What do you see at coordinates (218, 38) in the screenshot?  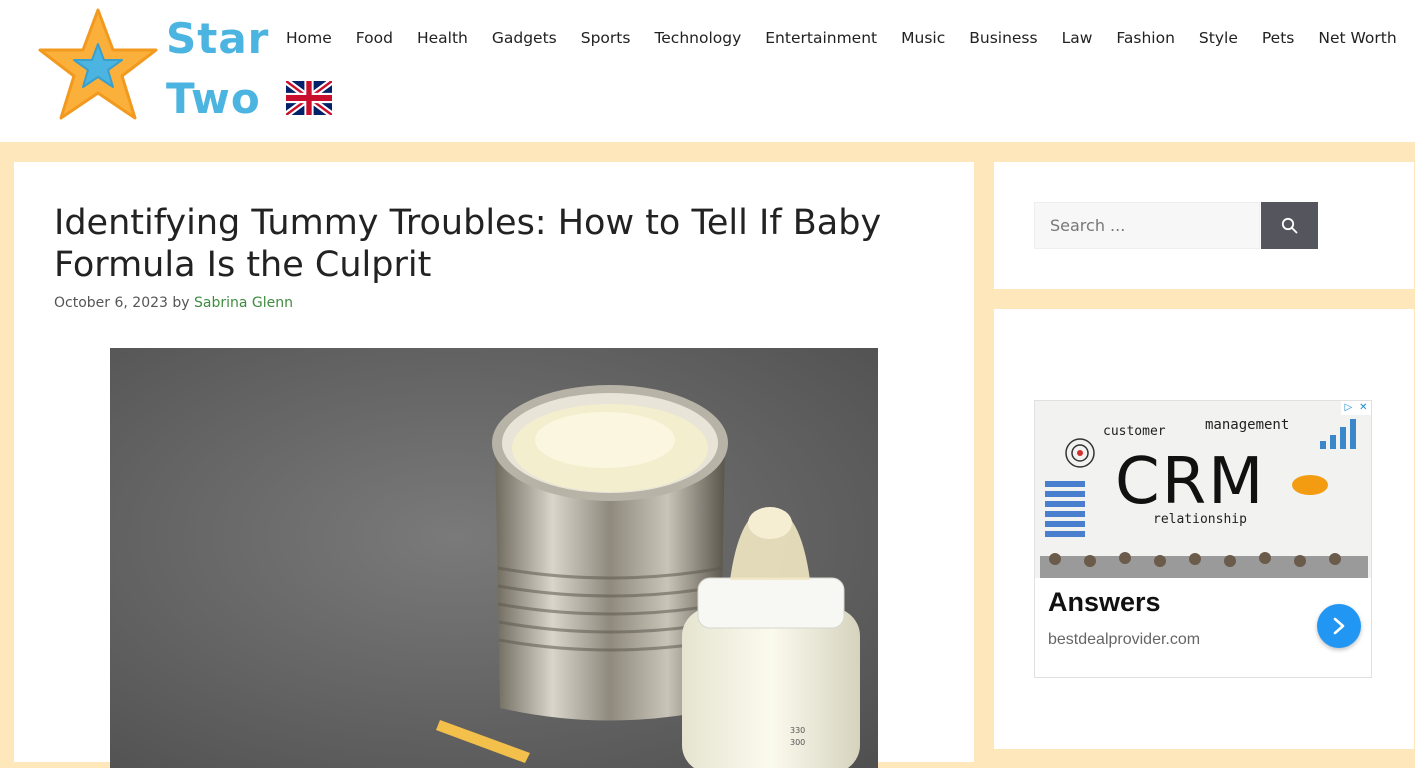 I see `logo-text-line1: Star` at bounding box center [218, 38].